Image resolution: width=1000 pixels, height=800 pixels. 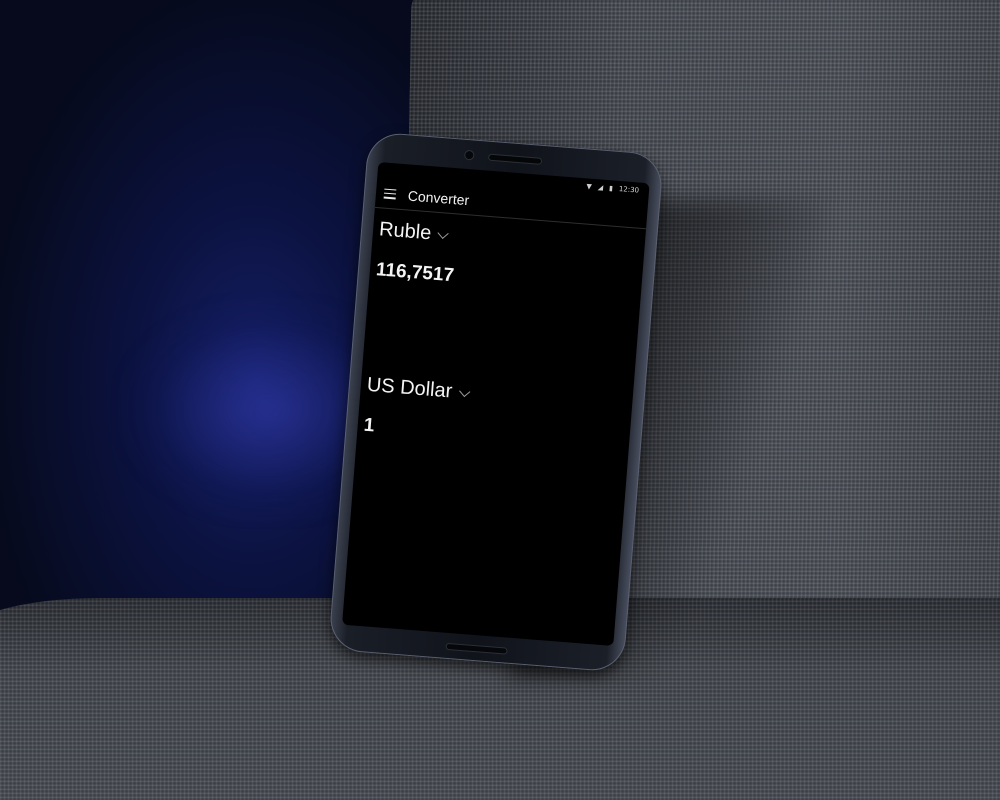 I want to click on from-currency-section: Ruble, so click(x=507, y=260).